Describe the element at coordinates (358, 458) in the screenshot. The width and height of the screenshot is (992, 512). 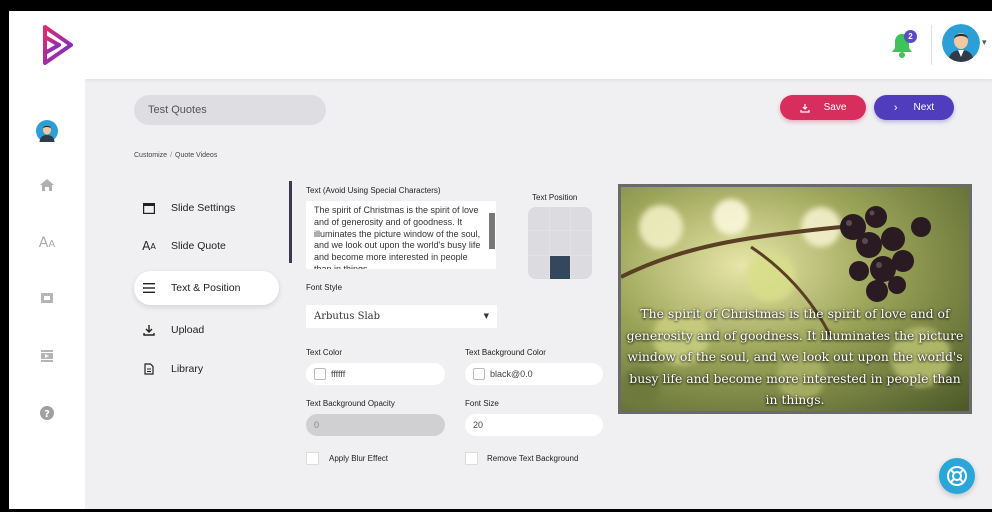
I see `blur-effect-label: Apply Blur Effect` at that location.